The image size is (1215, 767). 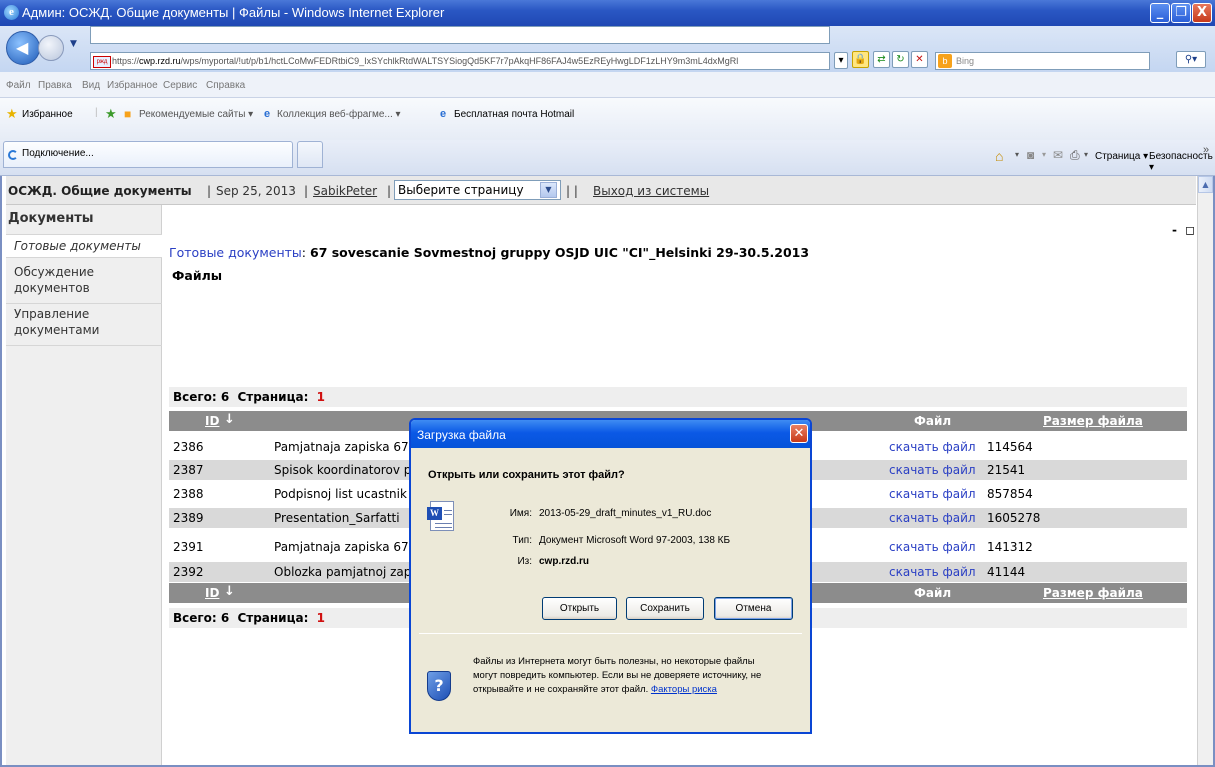 What do you see at coordinates (443, 114) in the screenshot?
I see `hotmail-icon: e` at bounding box center [443, 114].